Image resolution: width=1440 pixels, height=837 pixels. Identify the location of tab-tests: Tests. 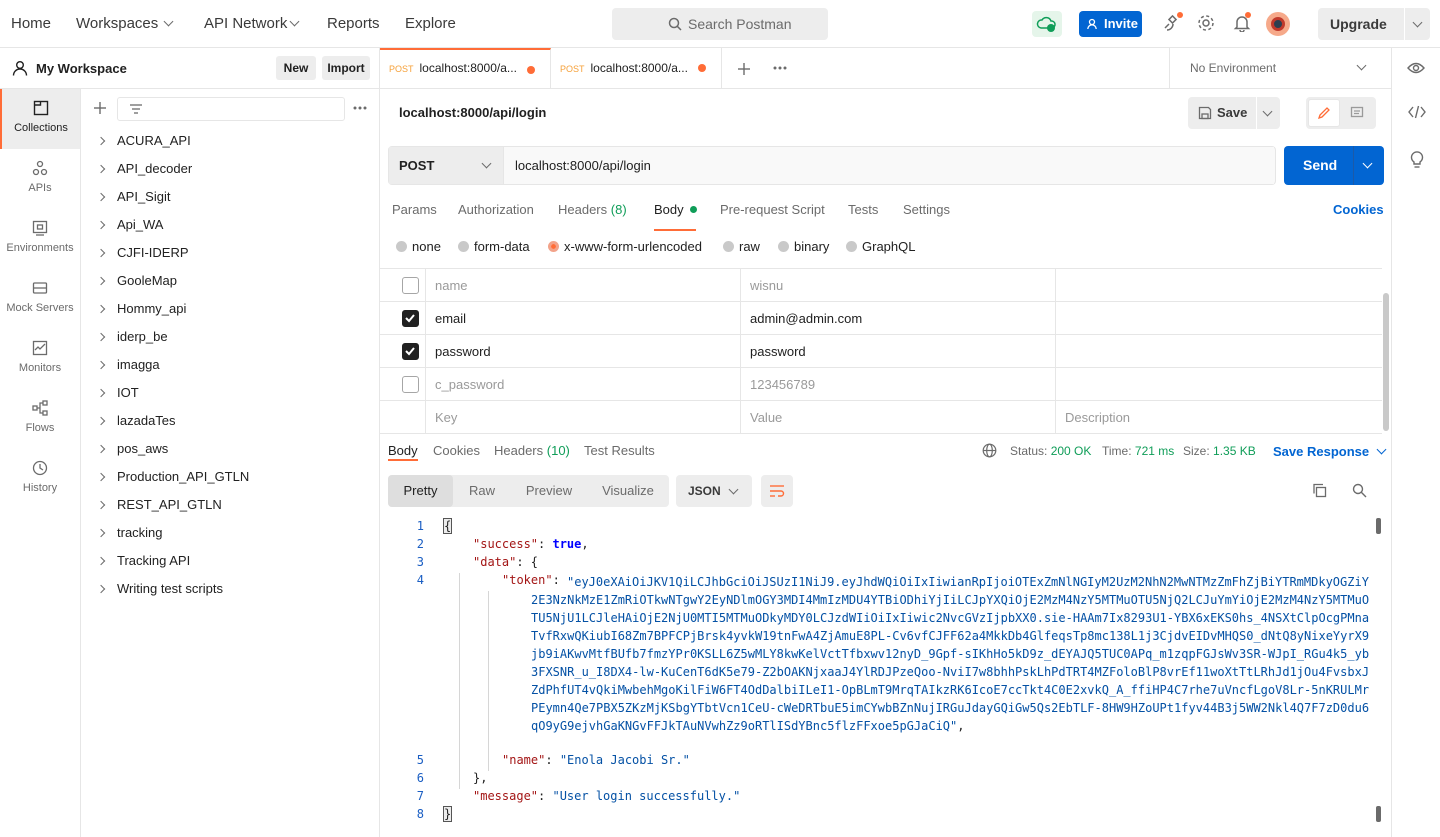
(863, 209).